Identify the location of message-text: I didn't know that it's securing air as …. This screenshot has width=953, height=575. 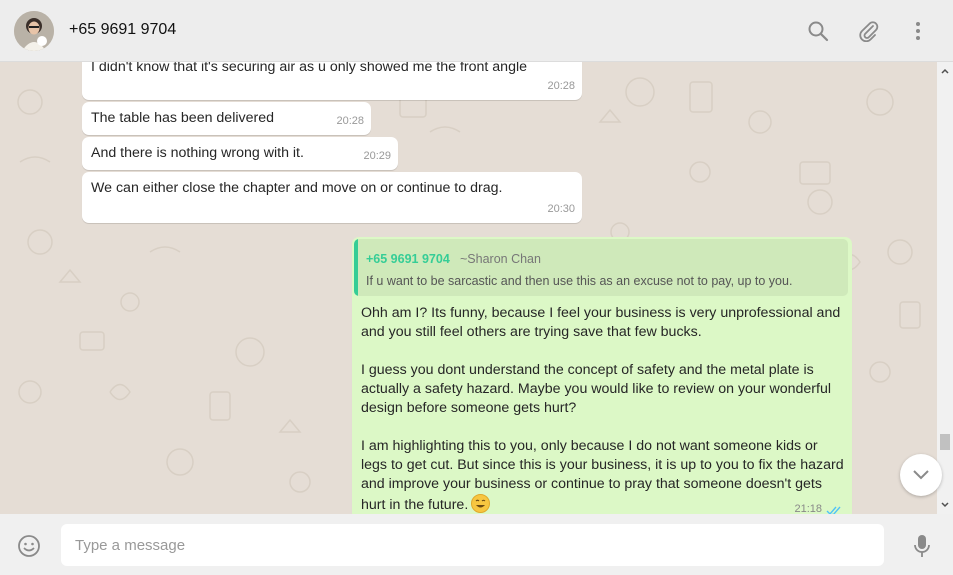
(309, 68).